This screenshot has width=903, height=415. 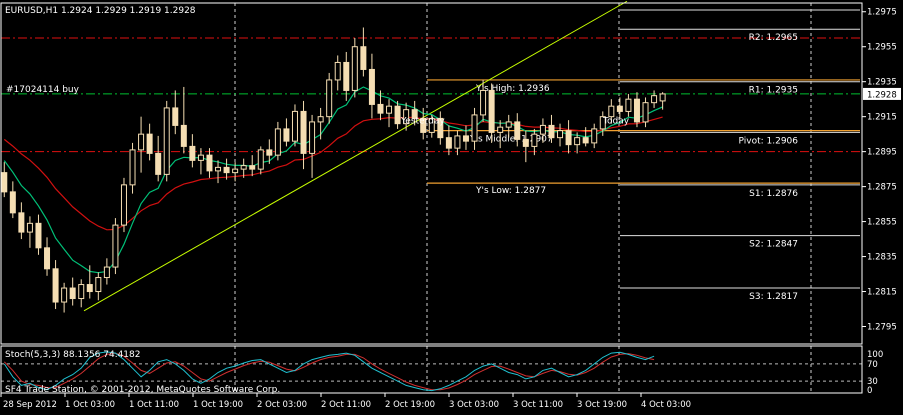 I want to click on y-tick-label: 1.2875, so click(x=882, y=188).